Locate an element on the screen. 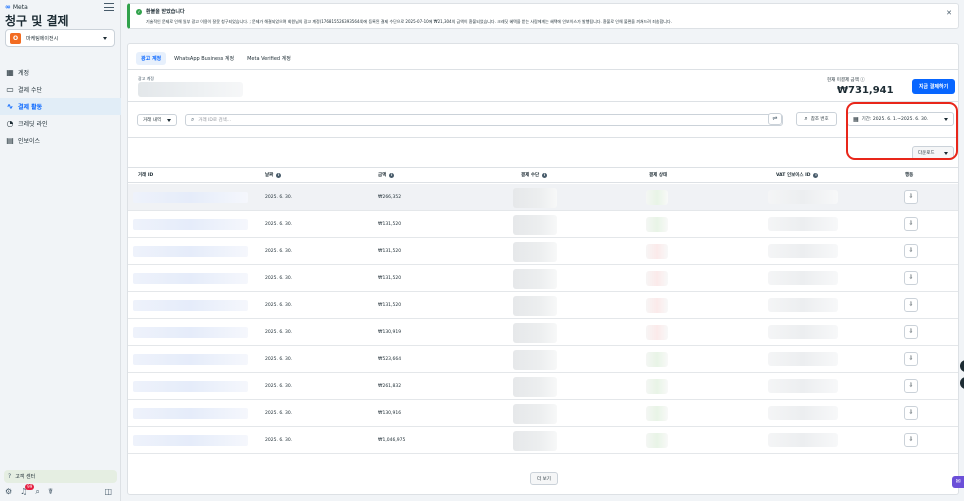 This screenshot has width=964, height=501. column-header-transaction-id: 거래 ID is located at coordinates (145, 175).